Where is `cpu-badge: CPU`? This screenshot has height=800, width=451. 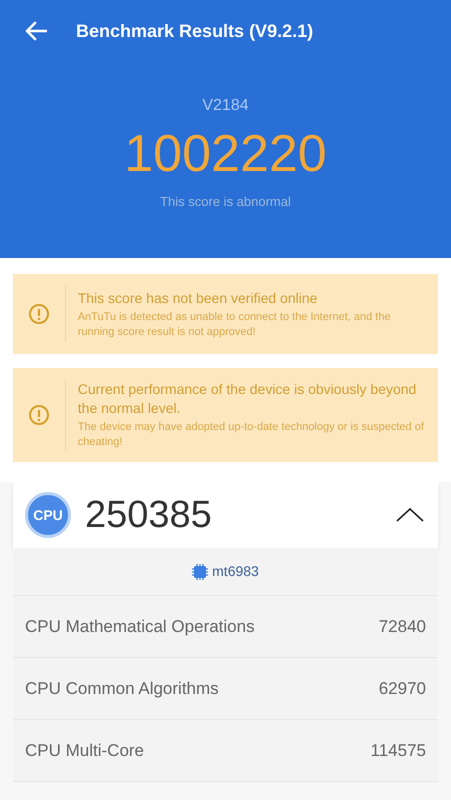 cpu-badge: CPU is located at coordinates (48, 515).